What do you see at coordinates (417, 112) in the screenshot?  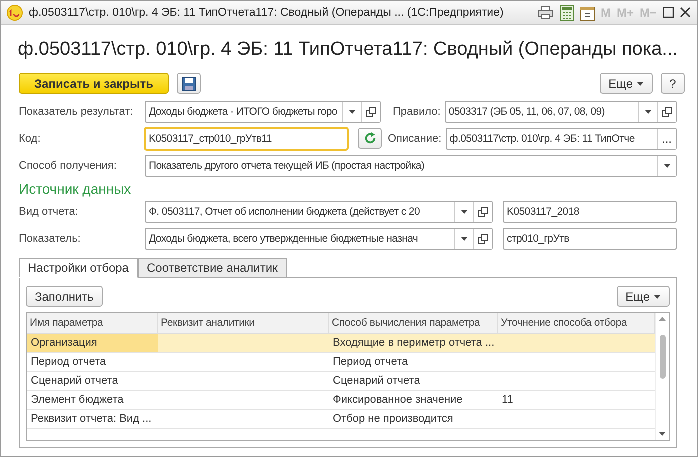 I see `field-label: Правило:` at bounding box center [417, 112].